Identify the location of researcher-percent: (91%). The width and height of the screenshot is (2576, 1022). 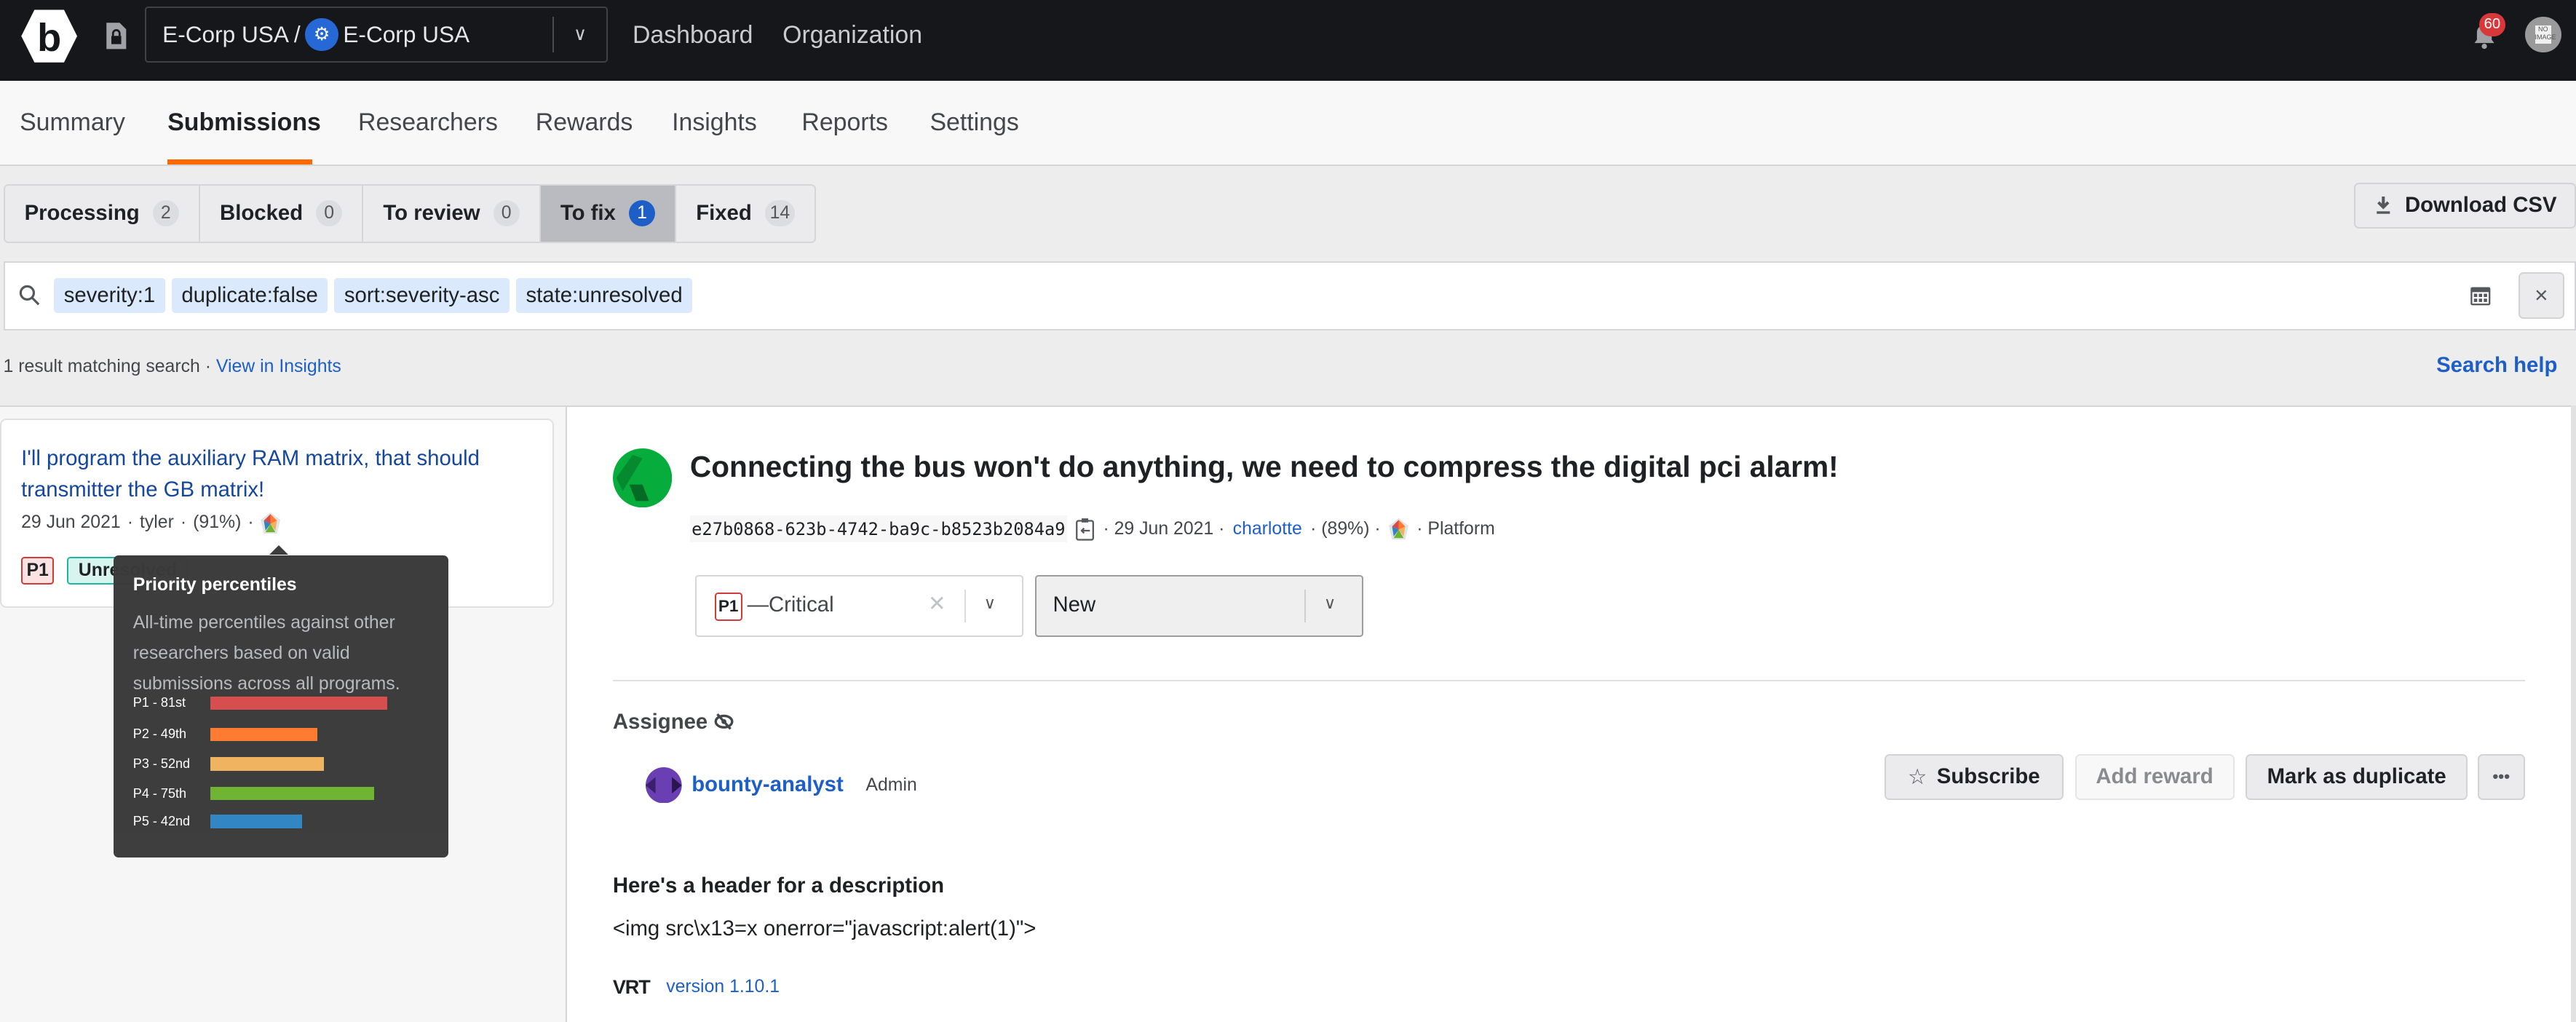
(217, 522).